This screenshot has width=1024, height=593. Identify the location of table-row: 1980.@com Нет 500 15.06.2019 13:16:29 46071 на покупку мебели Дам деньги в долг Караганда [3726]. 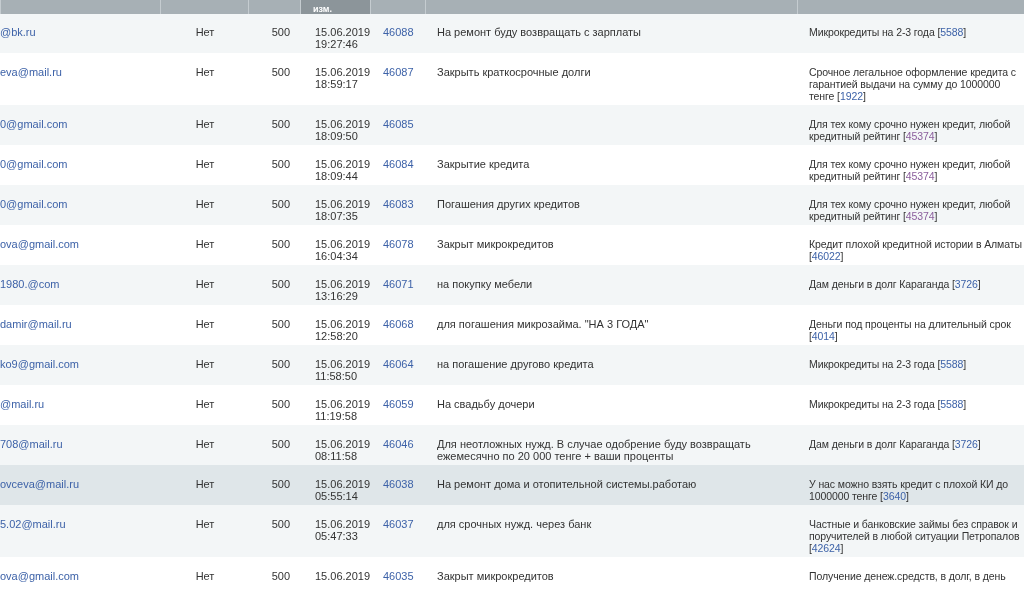
(512, 285).